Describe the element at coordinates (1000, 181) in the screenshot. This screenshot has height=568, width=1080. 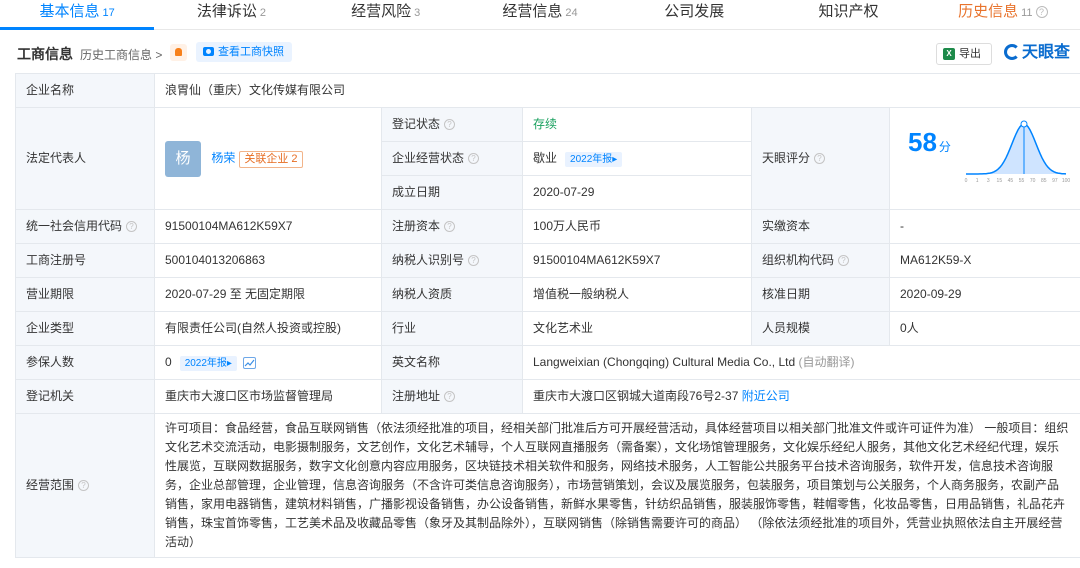
I see `score-tick-label: 15` at that location.